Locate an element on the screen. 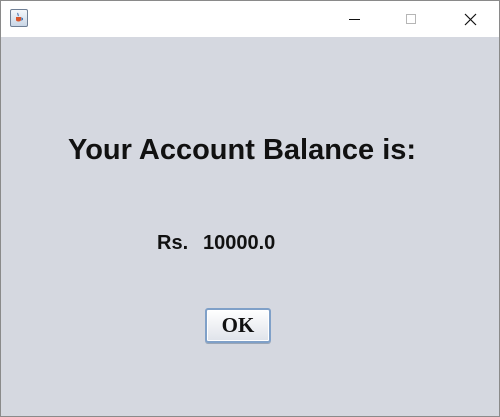 The width and height of the screenshot is (500, 417). java-cup-icon is located at coordinates (19, 18).